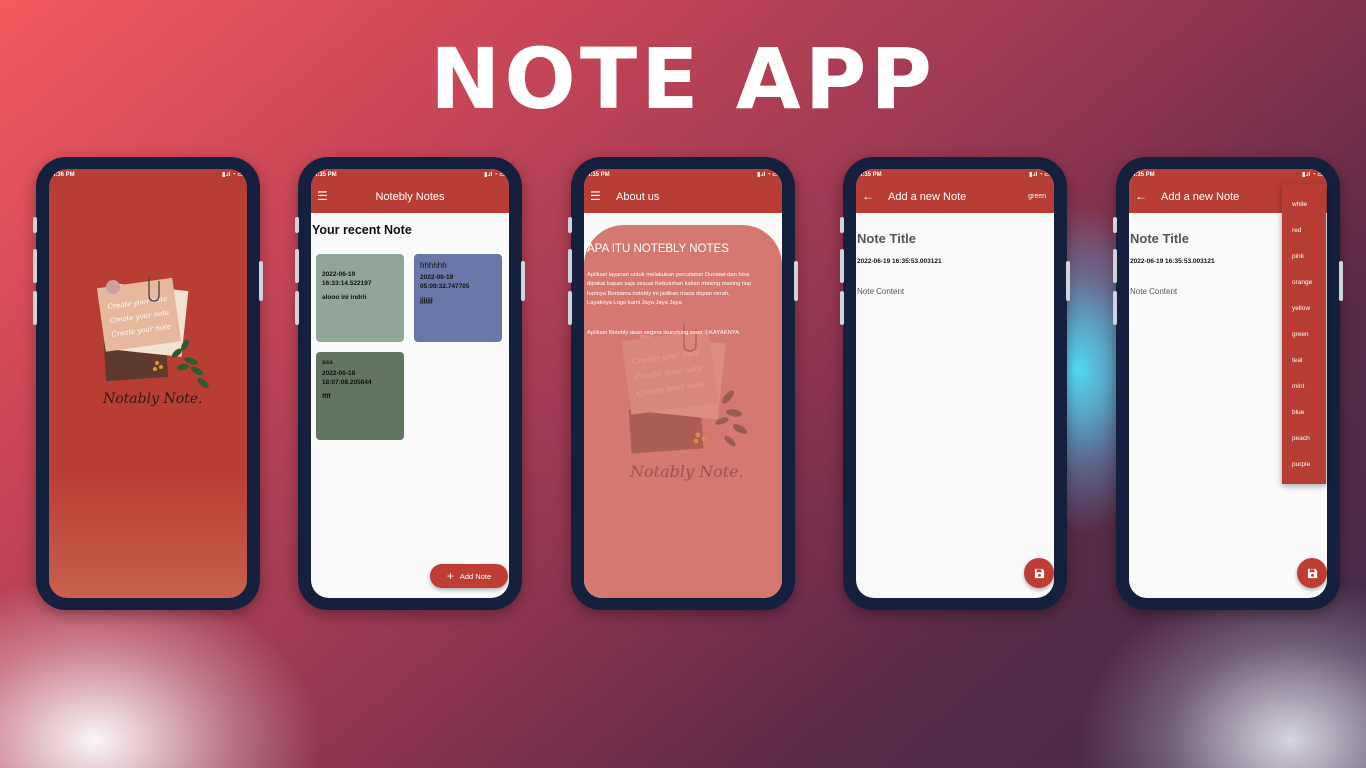 The height and width of the screenshot is (768, 1366). Describe the element at coordinates (344, 298) in the screenshot. I see `note-content: alooo ini indrii` at that location.